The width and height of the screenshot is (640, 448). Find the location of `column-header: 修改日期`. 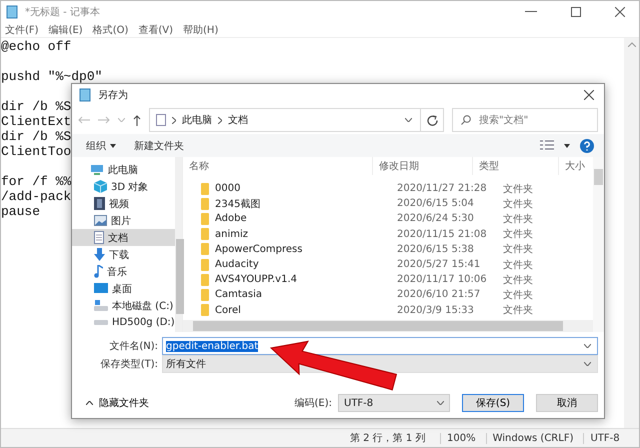

column-header: 修改日期 is located at coordinates (423, 166).